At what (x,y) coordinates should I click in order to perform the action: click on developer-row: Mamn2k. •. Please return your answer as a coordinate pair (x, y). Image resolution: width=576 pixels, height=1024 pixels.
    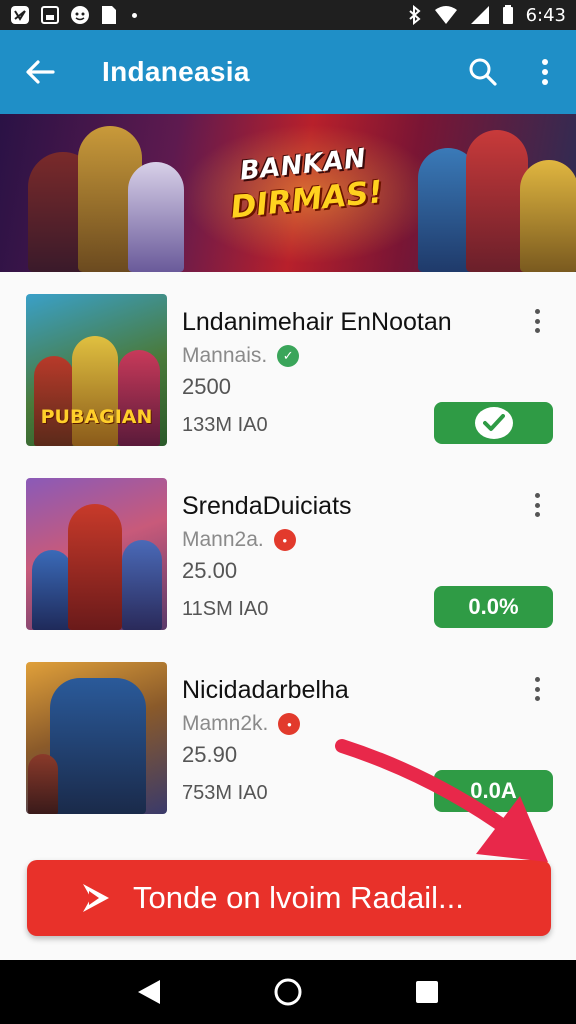
    Looking at the image, I should click on (241, 724).